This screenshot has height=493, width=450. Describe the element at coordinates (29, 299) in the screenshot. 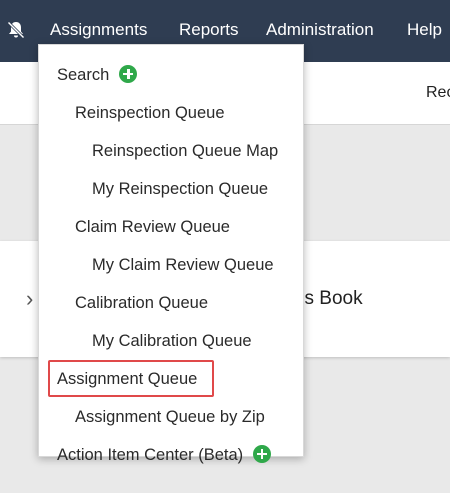

I see `chevron-right-icon: ›` at that location.